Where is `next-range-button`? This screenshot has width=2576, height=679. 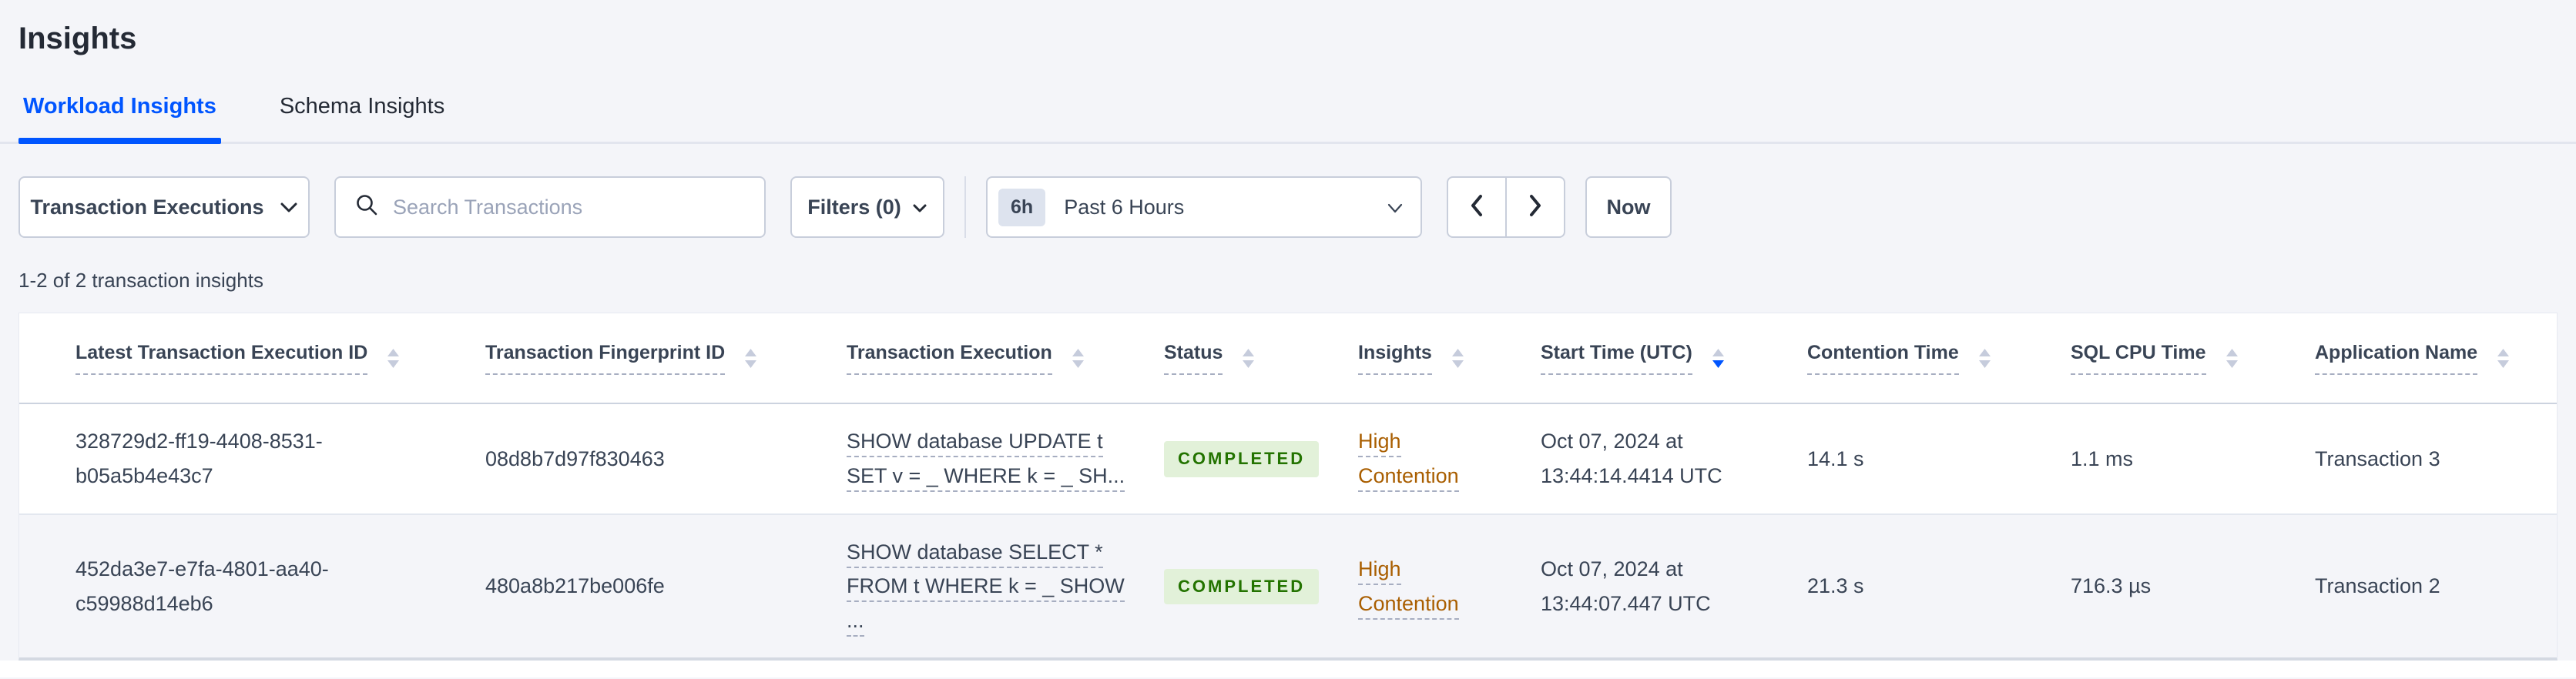 next-range-button is located at coordinates (1535, 207).